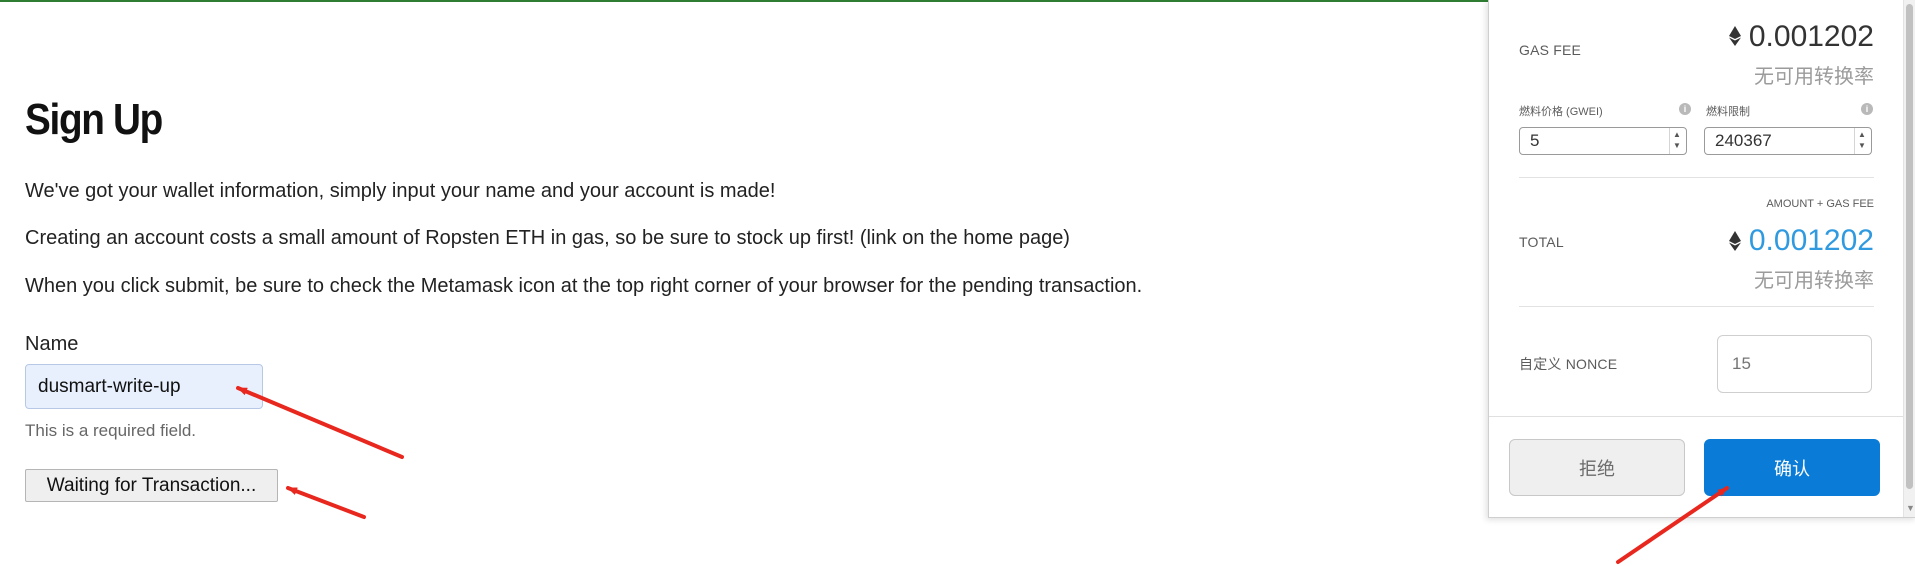 The image size is (1915, 566). I want to click on amount-gas-fee-label: AMOUNT + GAS FEE, so click(1820, 204).